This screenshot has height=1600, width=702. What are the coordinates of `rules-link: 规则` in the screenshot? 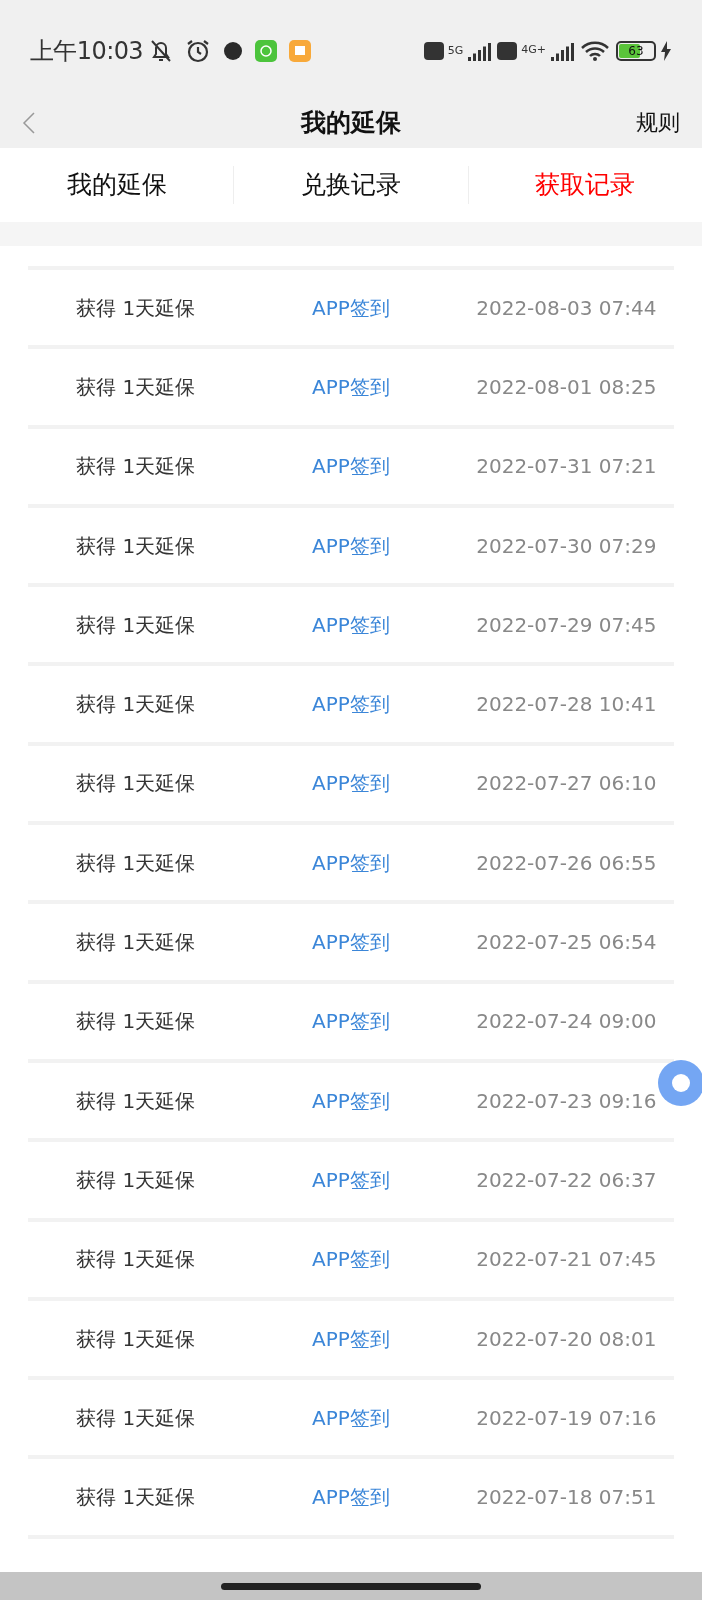 It's located at (658, 122).